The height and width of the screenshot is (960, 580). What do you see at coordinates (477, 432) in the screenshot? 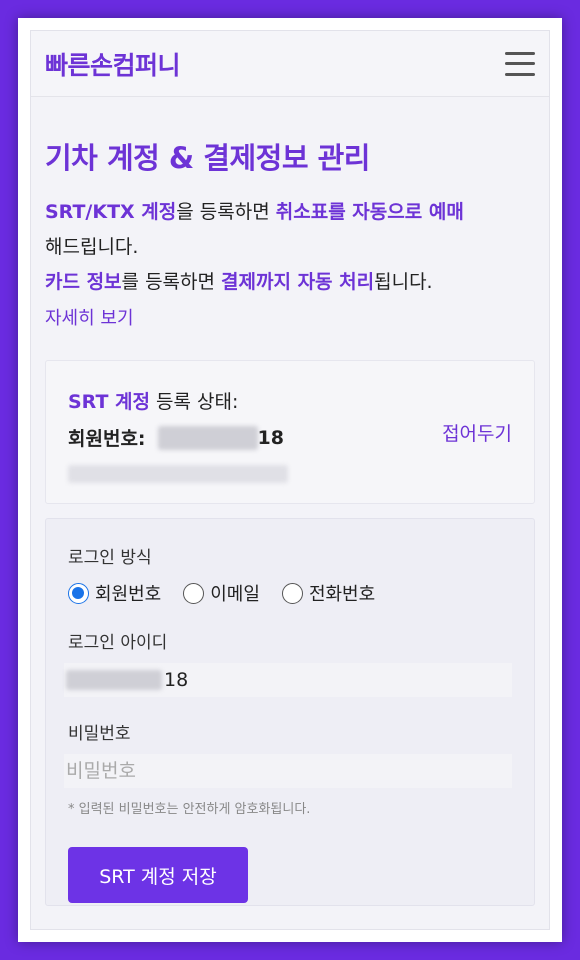
I see `collapse-button: 접어두기` at bounding box center [477, 432].